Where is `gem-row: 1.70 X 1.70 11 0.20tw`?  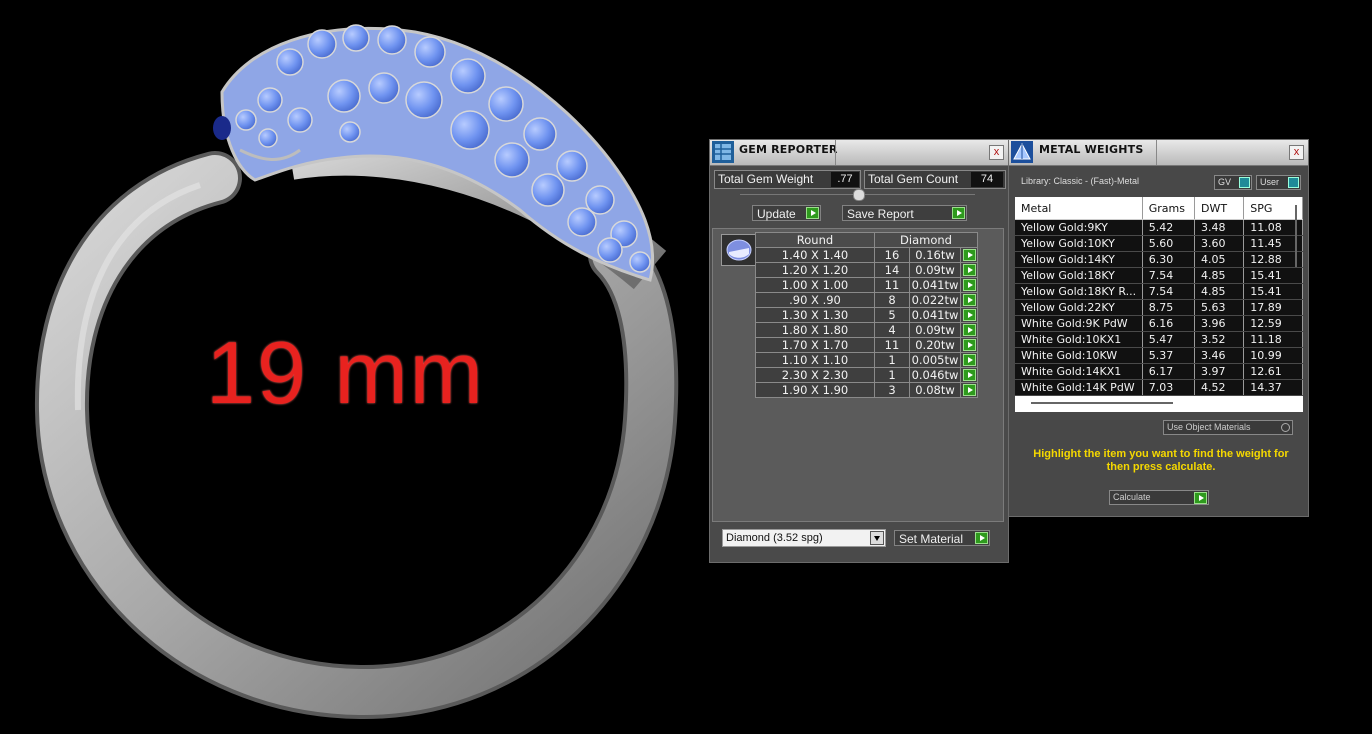 gem-row: 1.70 X 1.70 11 0.20tw is located at coordinates (866, 345).